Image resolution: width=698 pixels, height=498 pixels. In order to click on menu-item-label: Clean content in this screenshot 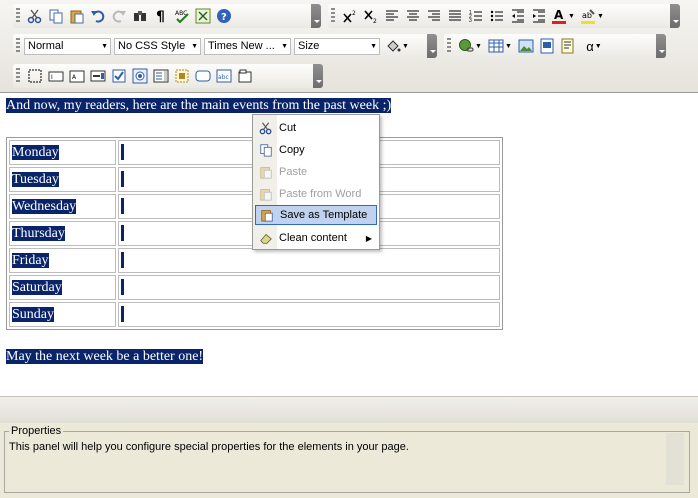, I will do `click(313, 238)`.